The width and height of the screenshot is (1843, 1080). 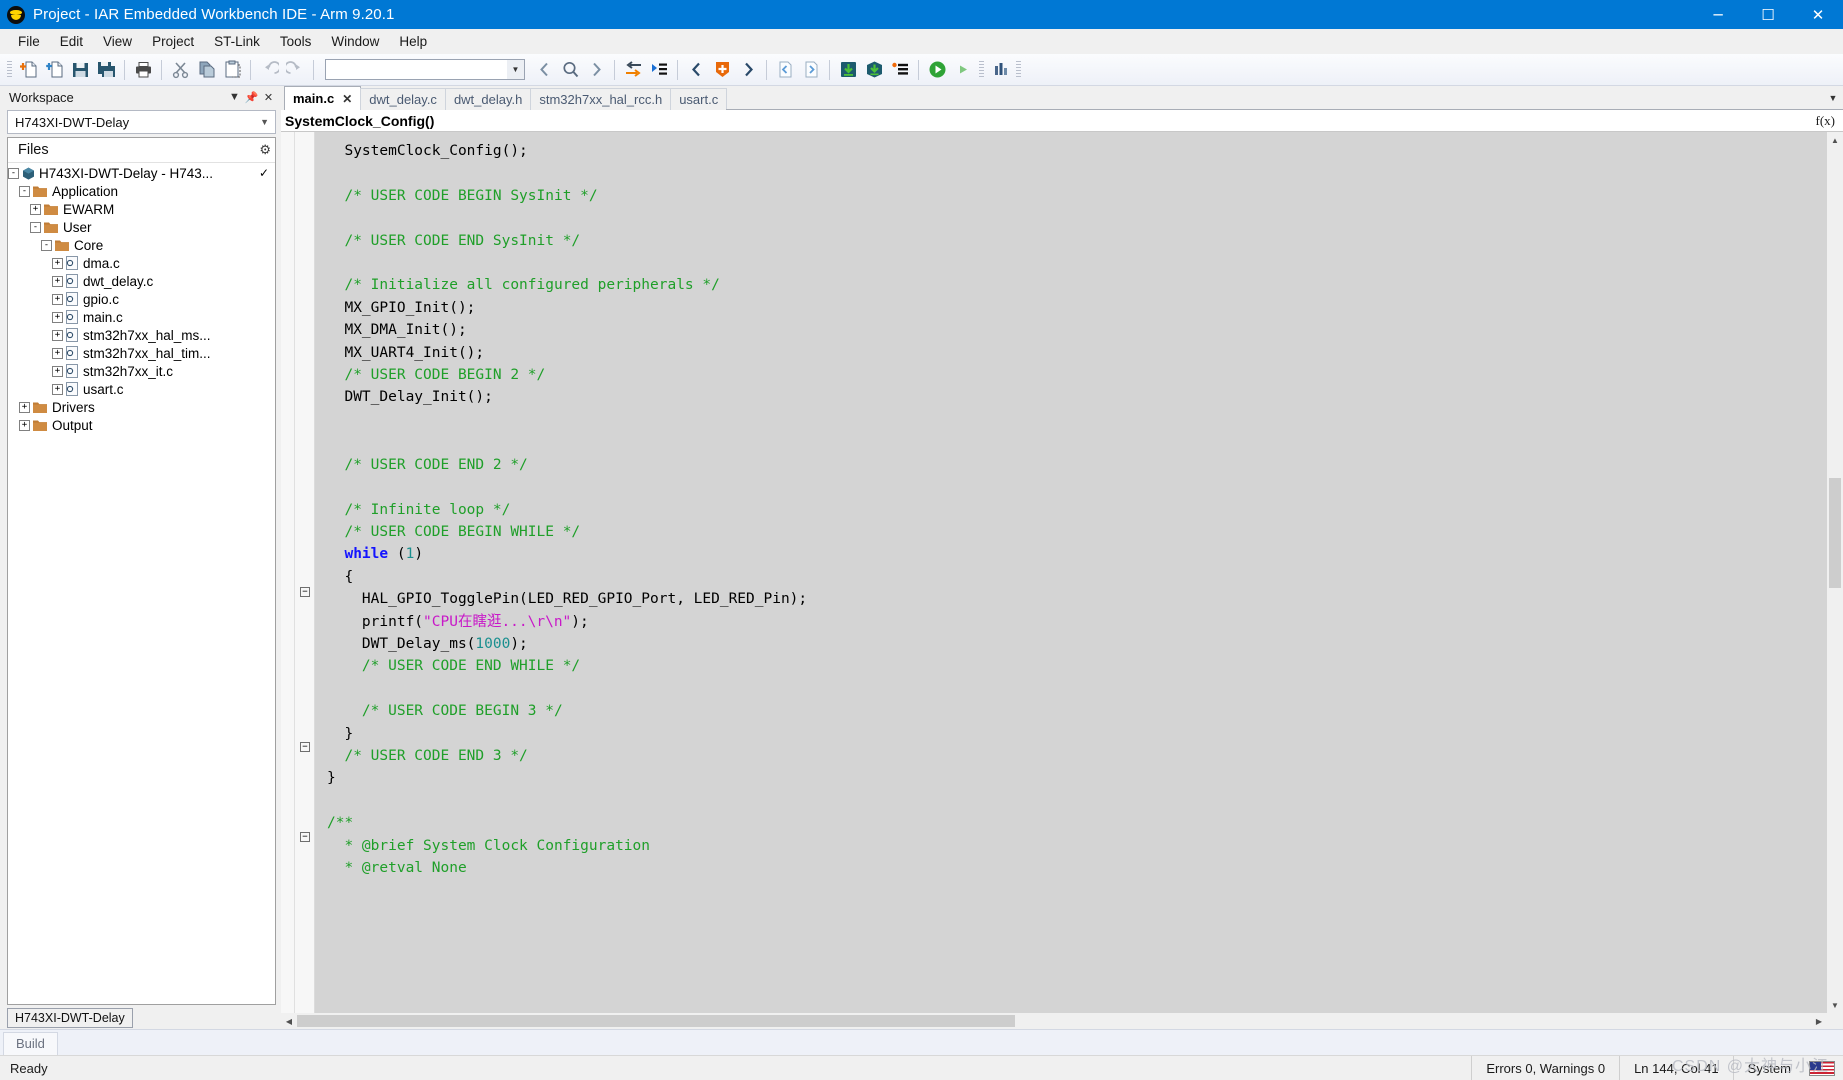 What do you see at coordinates (141, 122) in the screenshot?
I see `project-config-dropdown: H743XI-DWT-Delay ▼` at bounding box center [141, 122].